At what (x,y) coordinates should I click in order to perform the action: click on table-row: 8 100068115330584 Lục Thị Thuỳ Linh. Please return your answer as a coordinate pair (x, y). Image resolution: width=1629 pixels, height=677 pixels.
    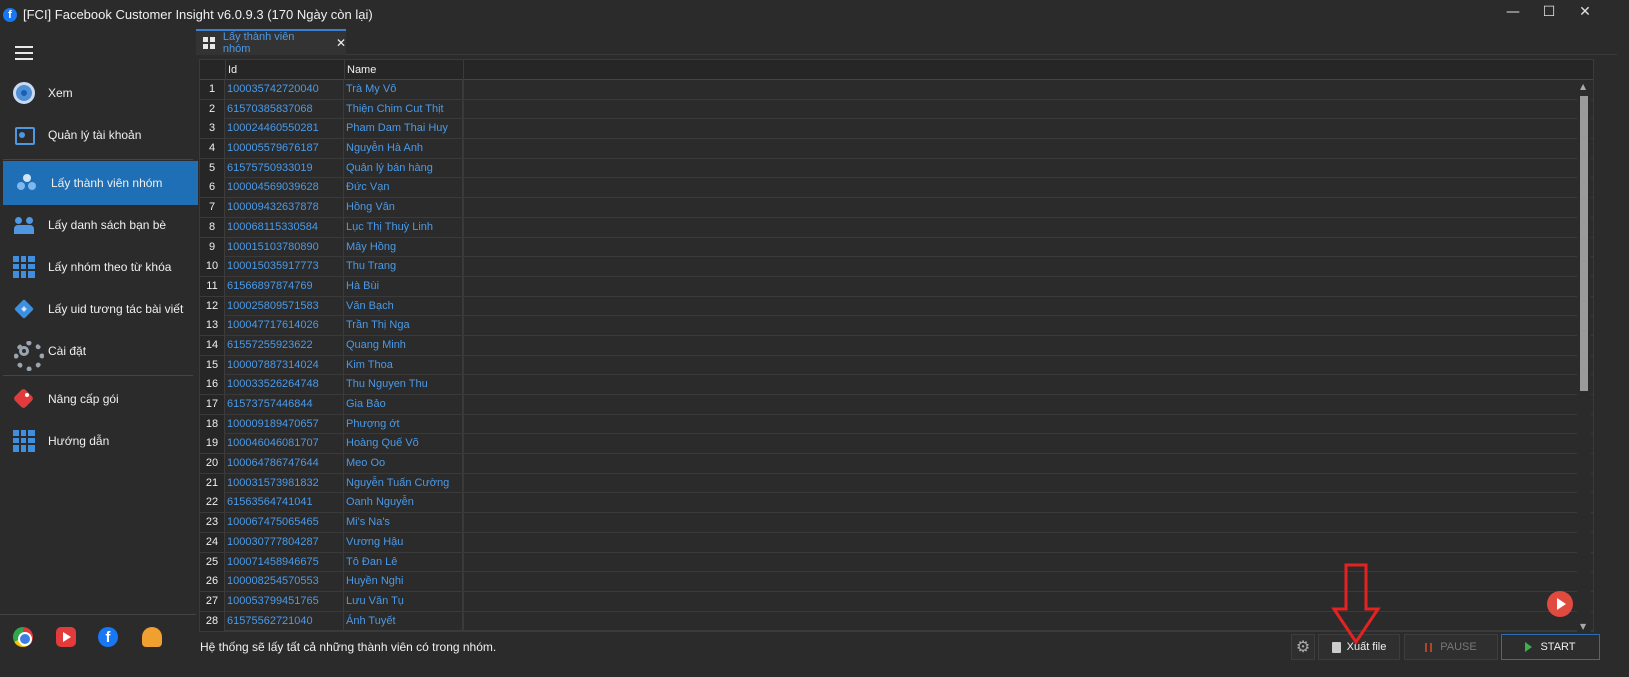
    Looking at the image, I should click on (896, 227).